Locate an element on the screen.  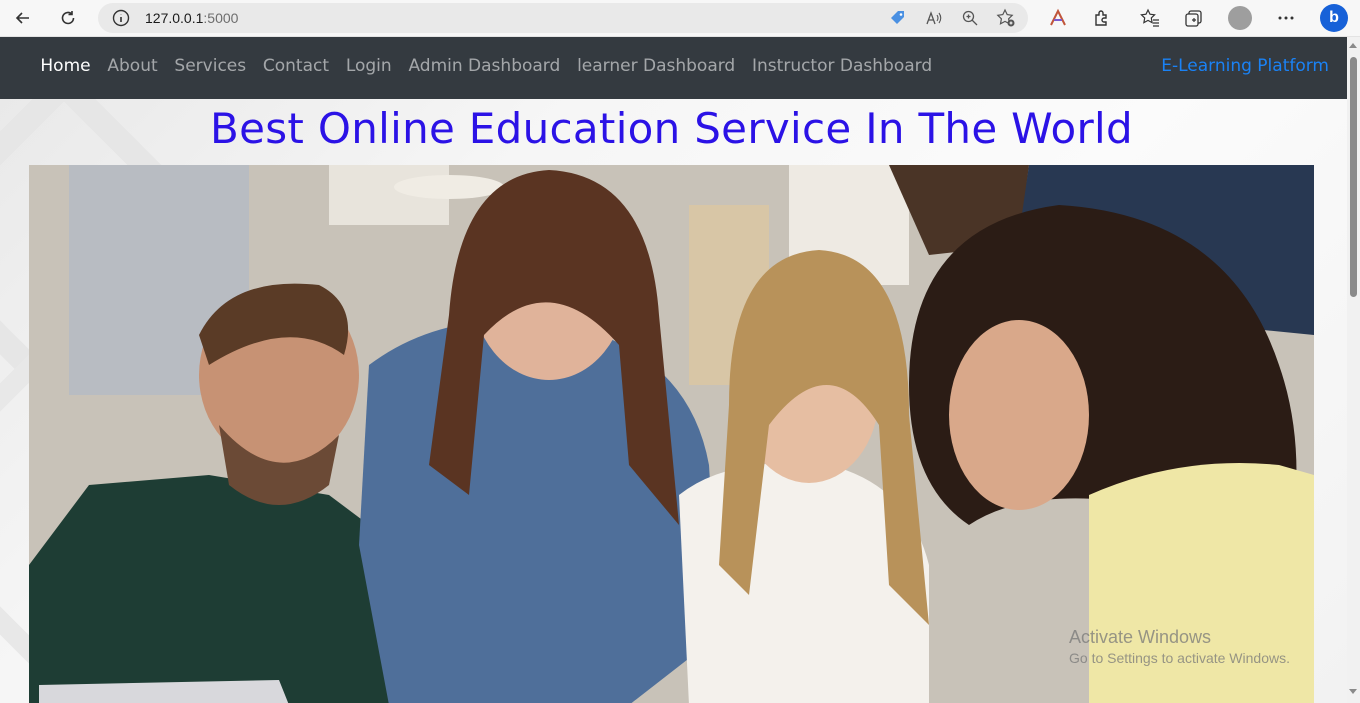
profile-avatar-icon is located at coordinates (1240, 18).